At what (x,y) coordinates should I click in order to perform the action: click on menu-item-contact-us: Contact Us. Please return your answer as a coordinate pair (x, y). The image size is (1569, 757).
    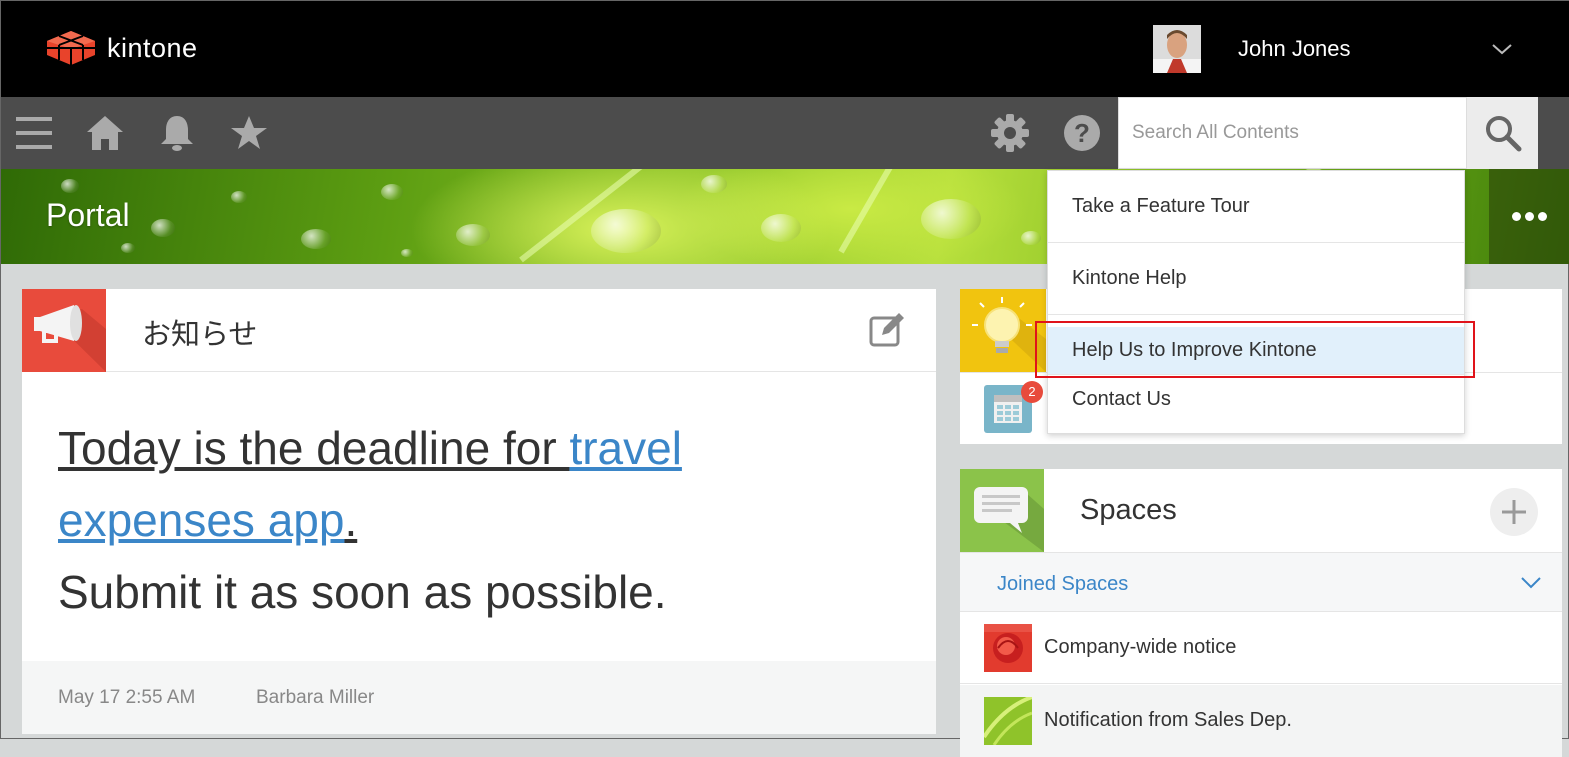
    Looking at the image, I should click on (1256, 399).